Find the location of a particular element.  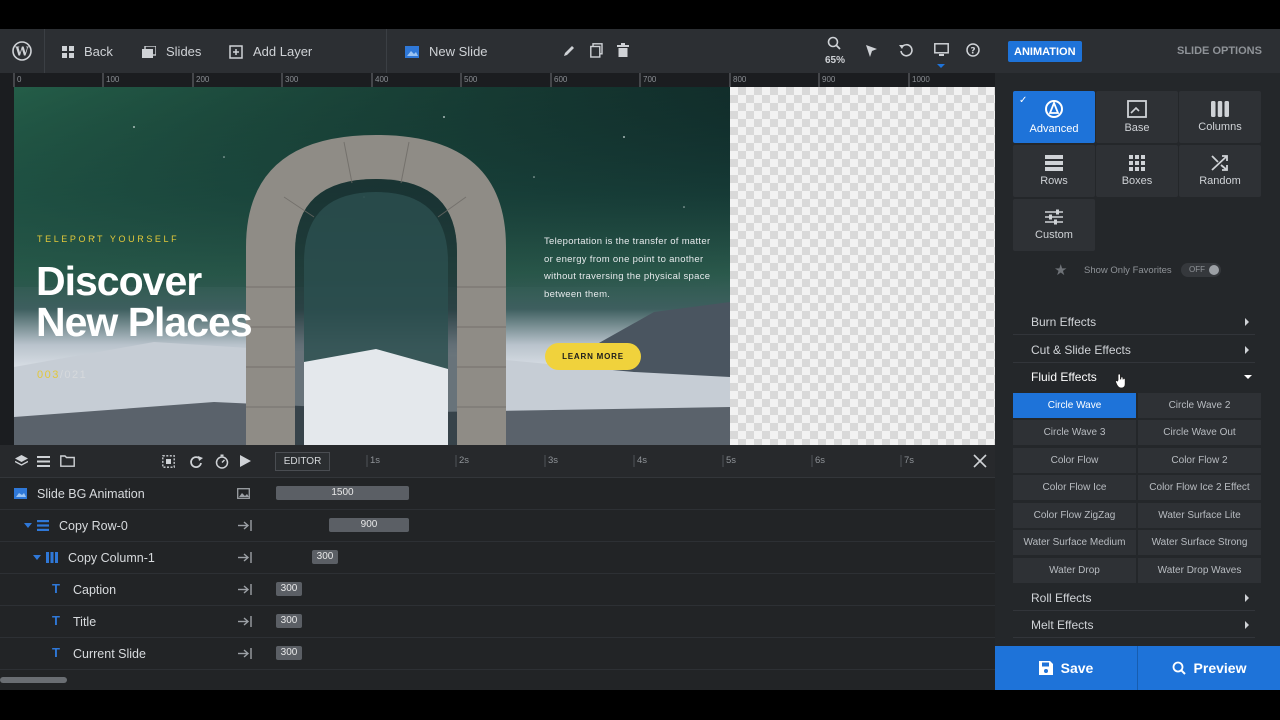

time-label: 1s is located at coordinates (375, 460).